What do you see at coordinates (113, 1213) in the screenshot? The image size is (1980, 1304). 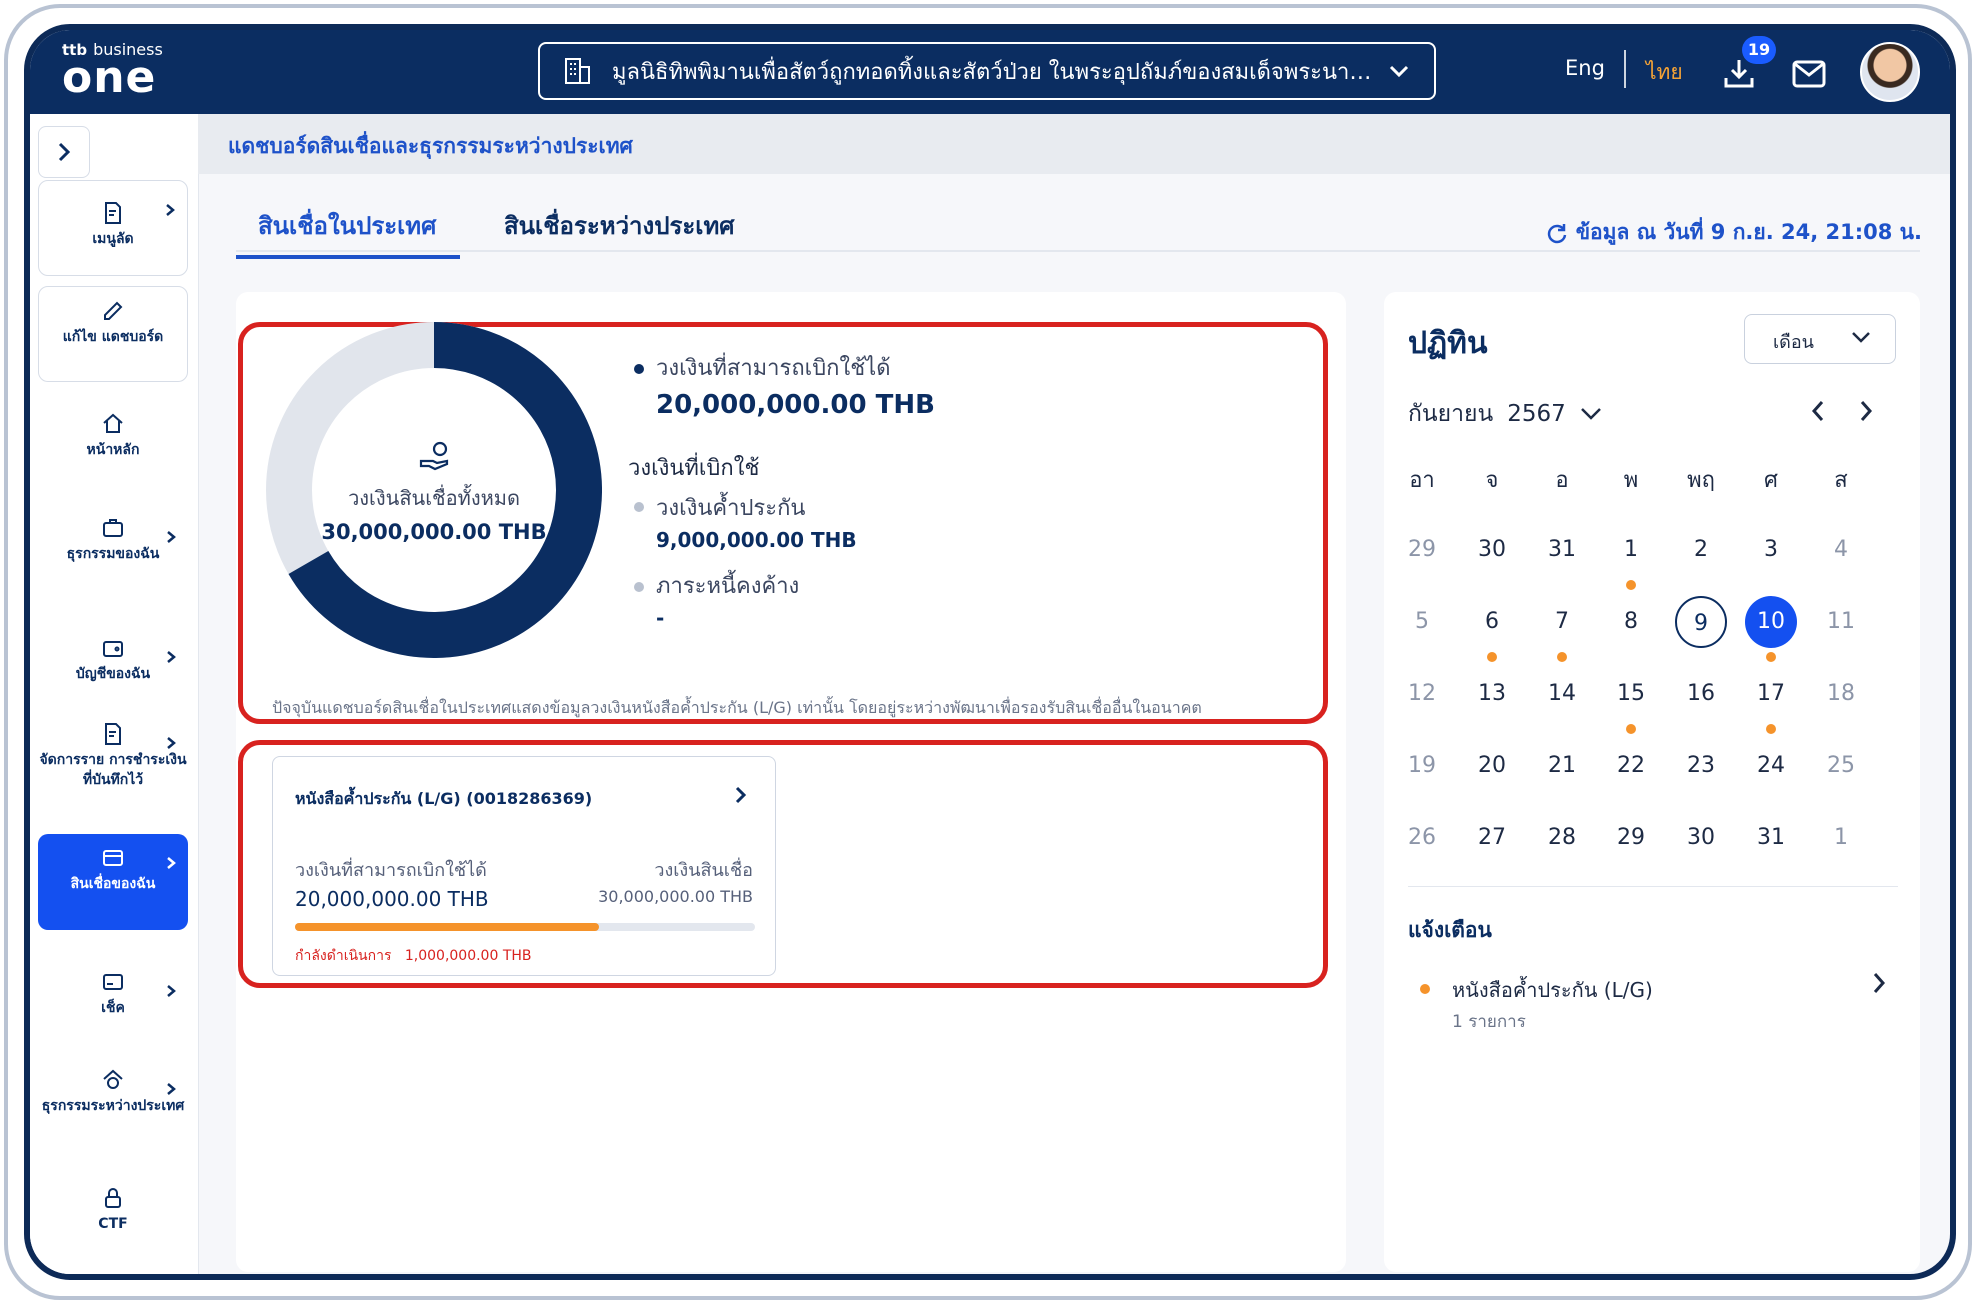 I see `sidebar-item-ctf: CTF` at bounding box center [113, 1213].